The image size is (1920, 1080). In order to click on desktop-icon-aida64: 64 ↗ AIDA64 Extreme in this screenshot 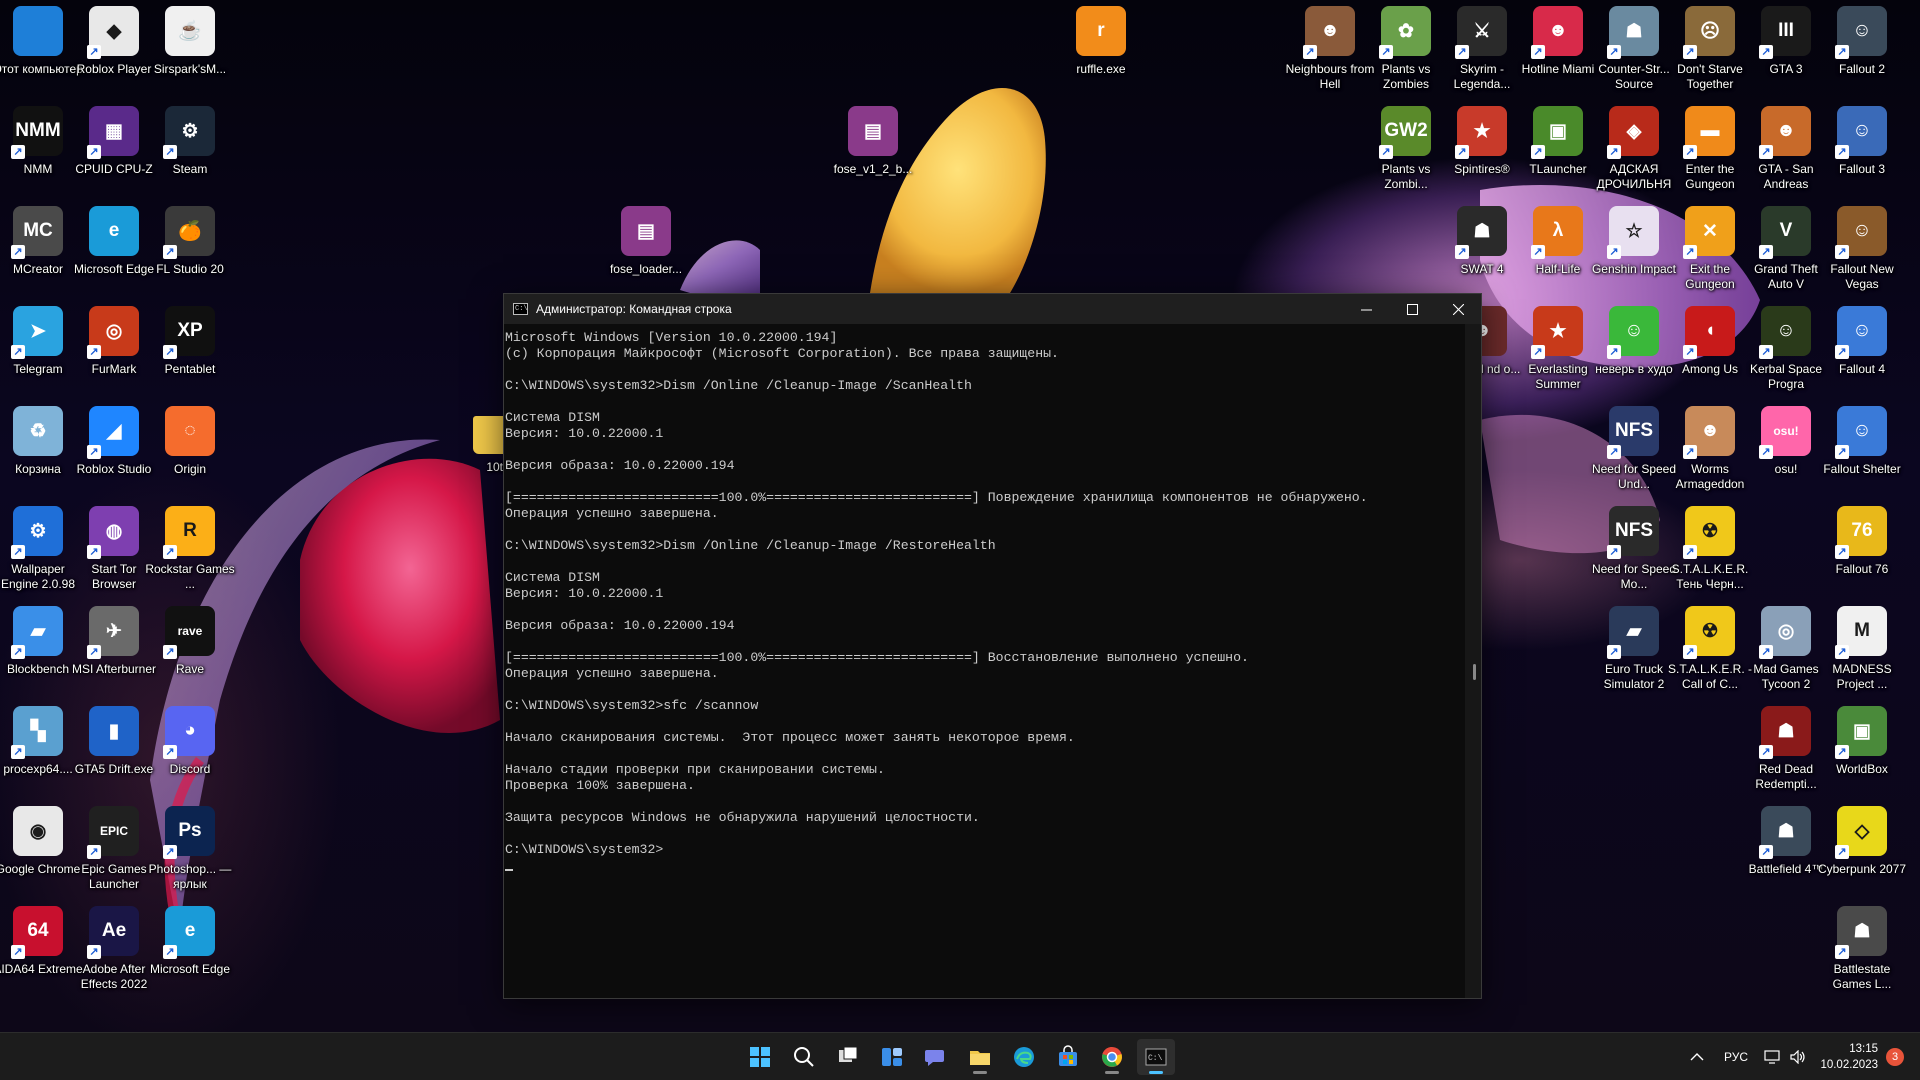, I will do `click(41, 956)`.